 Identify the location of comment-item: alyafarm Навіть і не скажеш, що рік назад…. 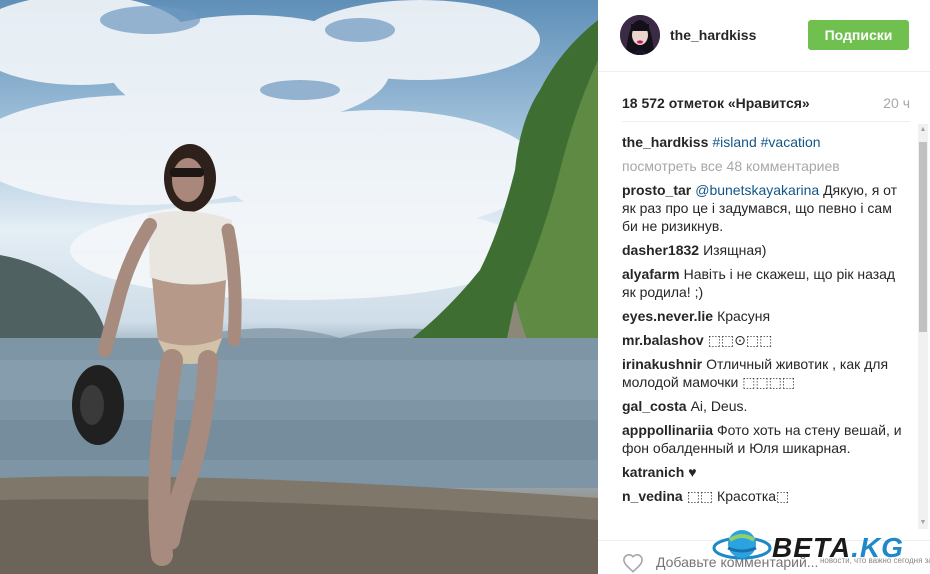
(764, 283).